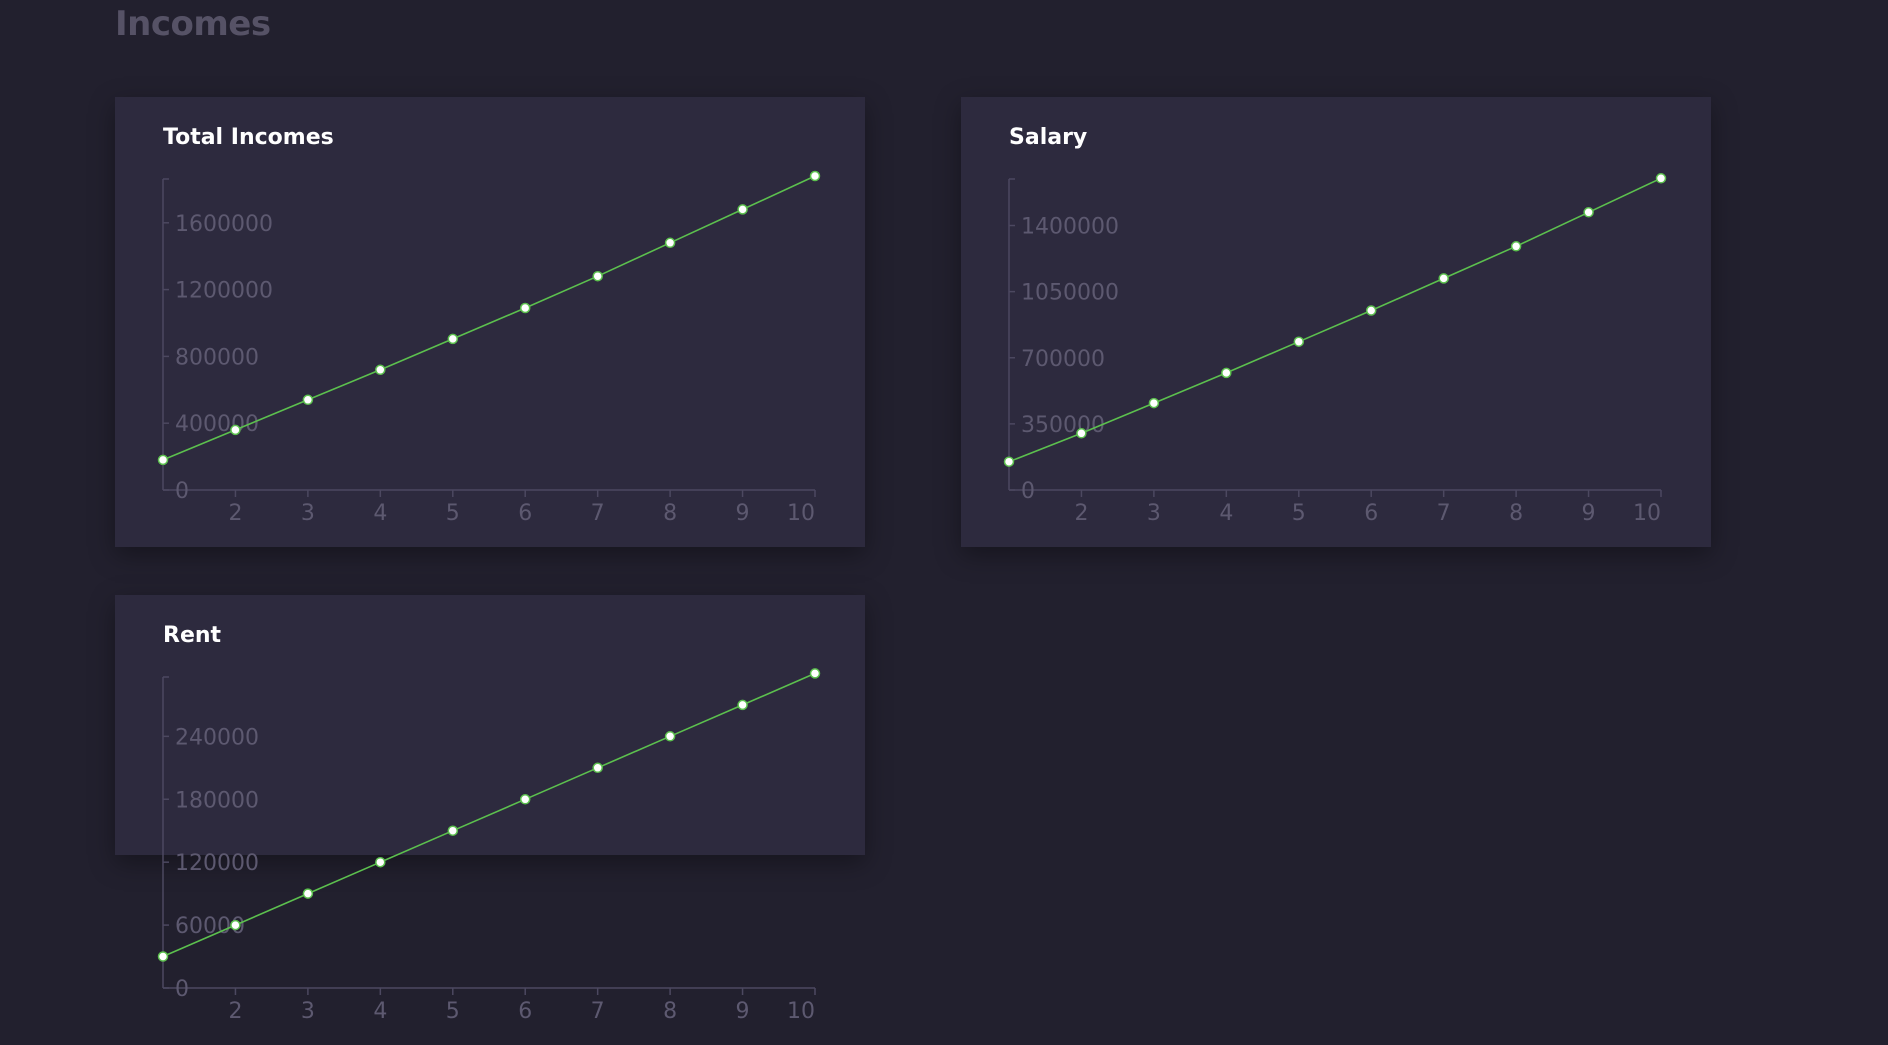 The width and height of the screenshot is (1888, 1045). I want to click on line-chart-salary: 0 350000 700000 1050000 1400000 2 3 4 5 6 7 8 9 10, so click(1335, 349).